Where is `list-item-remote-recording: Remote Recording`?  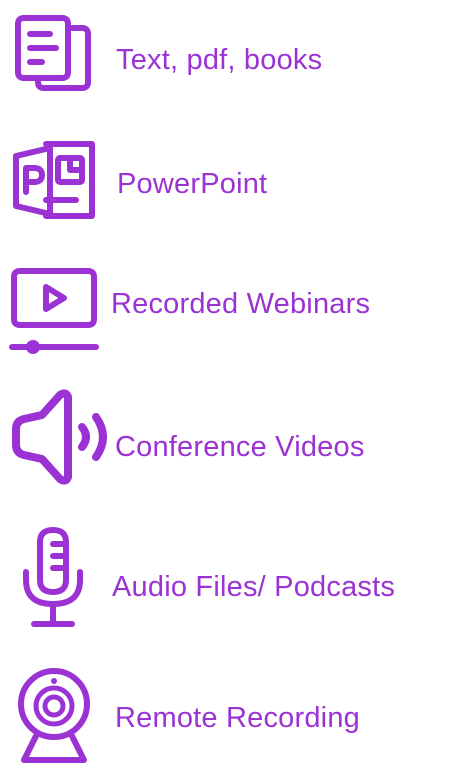 list-item-remote-recording: Remote Recording is located at coordinates (232, 708).